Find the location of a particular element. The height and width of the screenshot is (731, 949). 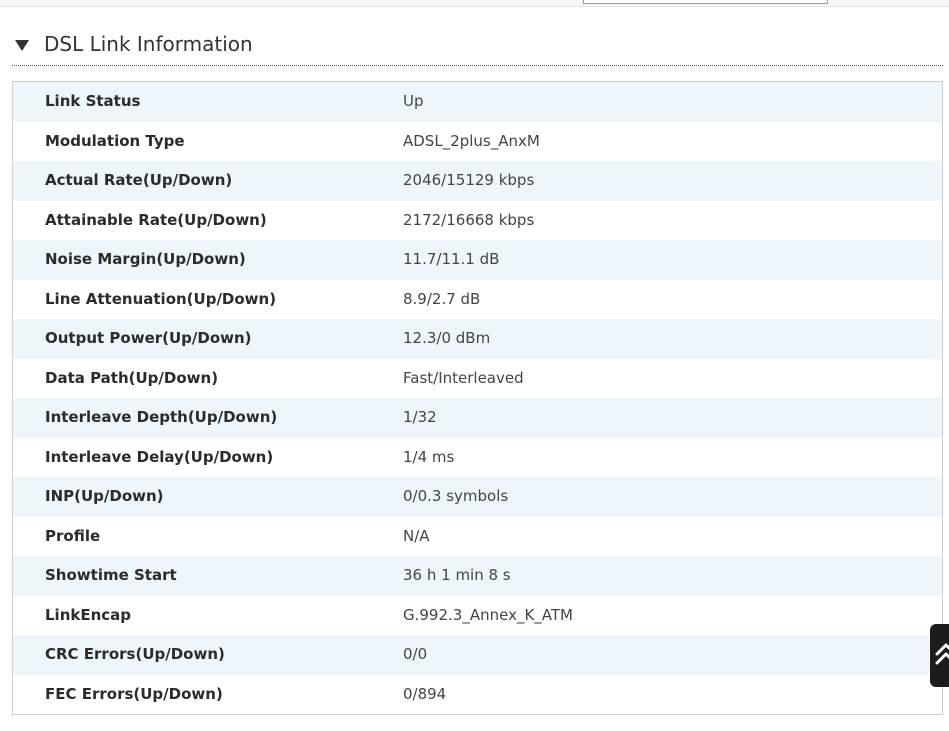

table-row: Interleave Depth(Up/Down) 1/32 is located at coordinates (477, 418).